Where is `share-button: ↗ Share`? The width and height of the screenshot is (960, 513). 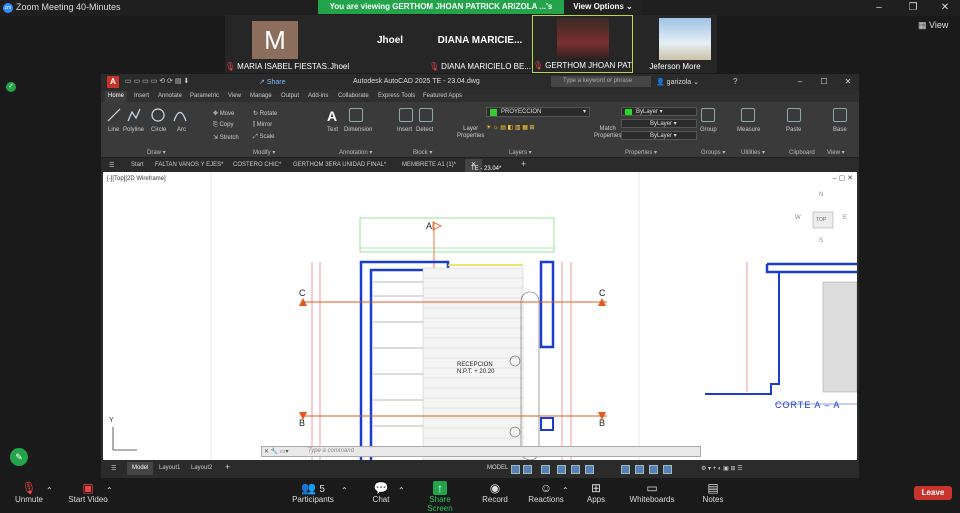 share-button: ↗ Share is located at coordinates (272, 82).